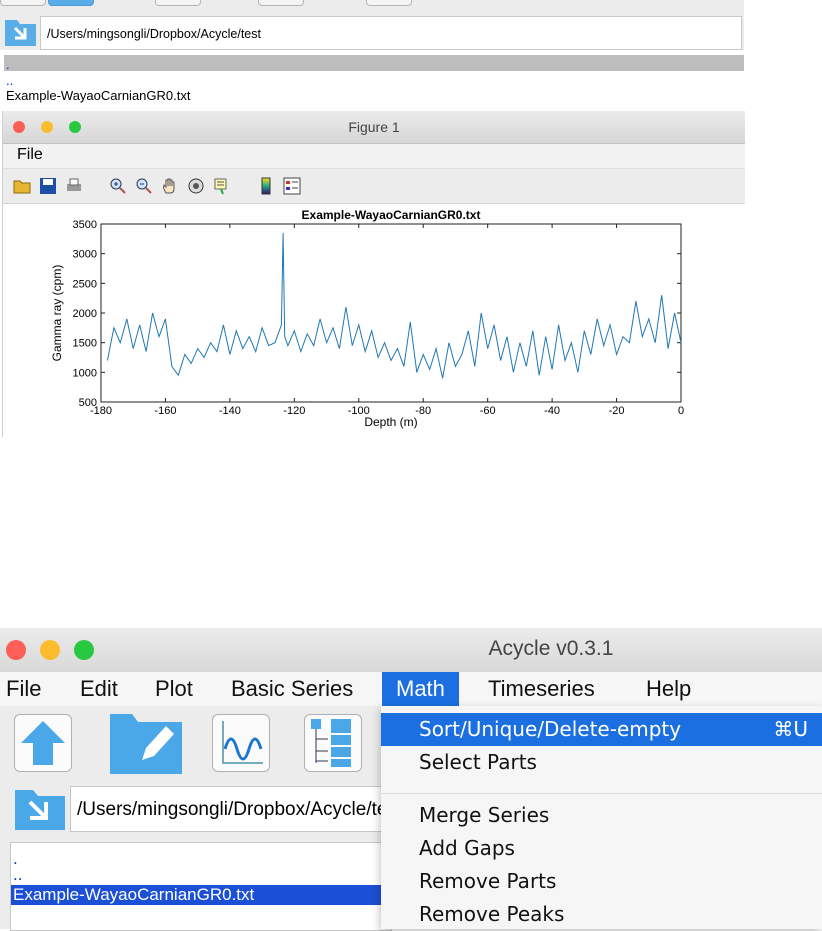  Describe the element at coordinates (411, 650) in the screenshot. I see `acycle-titlebar: Acycle v0.3.1` at that location.